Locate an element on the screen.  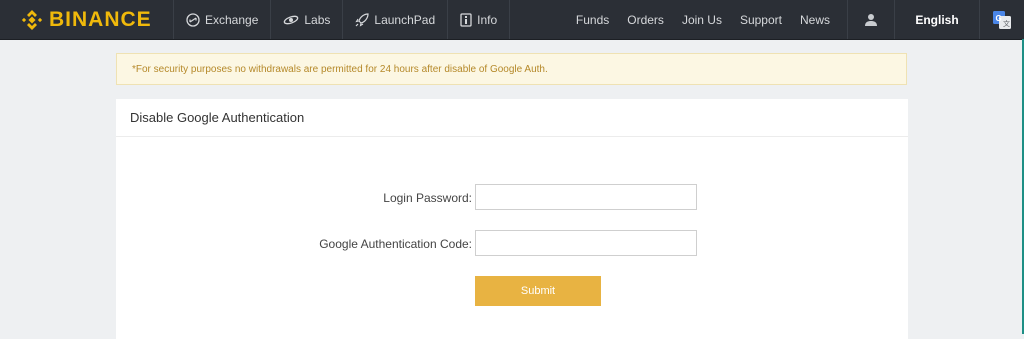
translate-button: G 文 is located at coordinates (1002, 19).